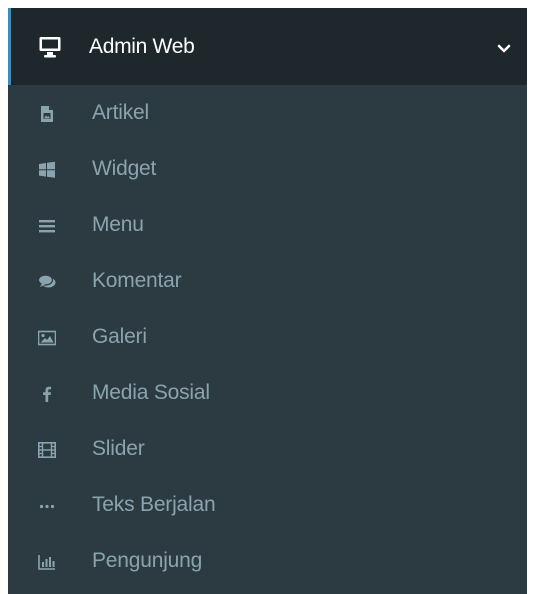  Describe the element at coordinates (267, 561) in the screenshot. I see `sidebar-item-pengunjung: Pengunjung` at that location.